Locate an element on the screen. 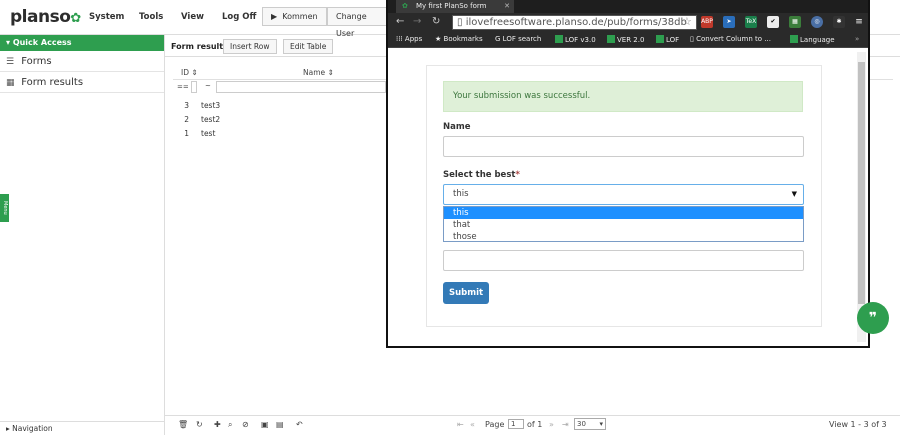  search-icon: ⌕ is located at coordinates (230, 425).